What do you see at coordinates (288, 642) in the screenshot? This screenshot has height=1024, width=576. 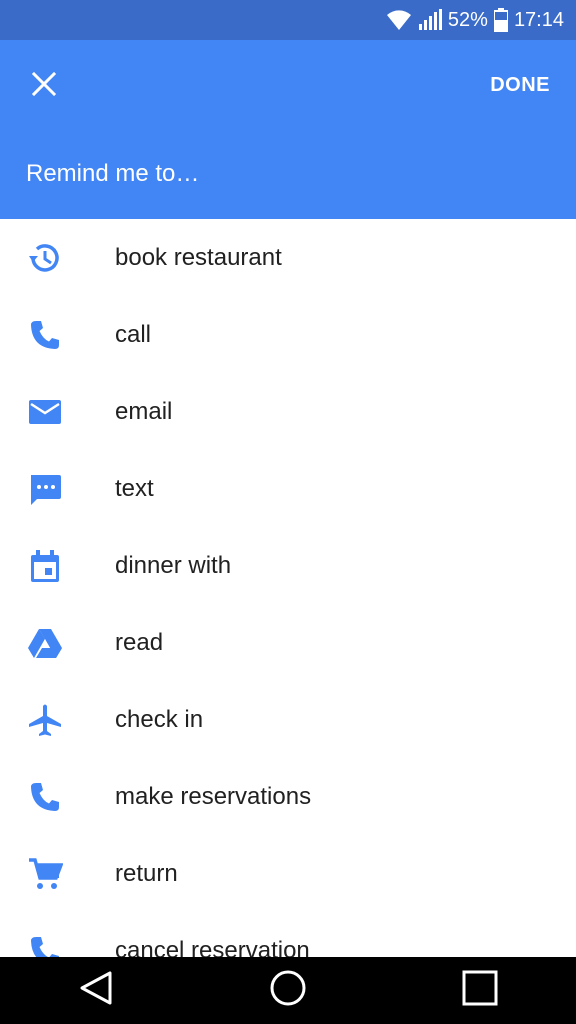 I see `list-item-read: read` at bounding box center [288, 642].